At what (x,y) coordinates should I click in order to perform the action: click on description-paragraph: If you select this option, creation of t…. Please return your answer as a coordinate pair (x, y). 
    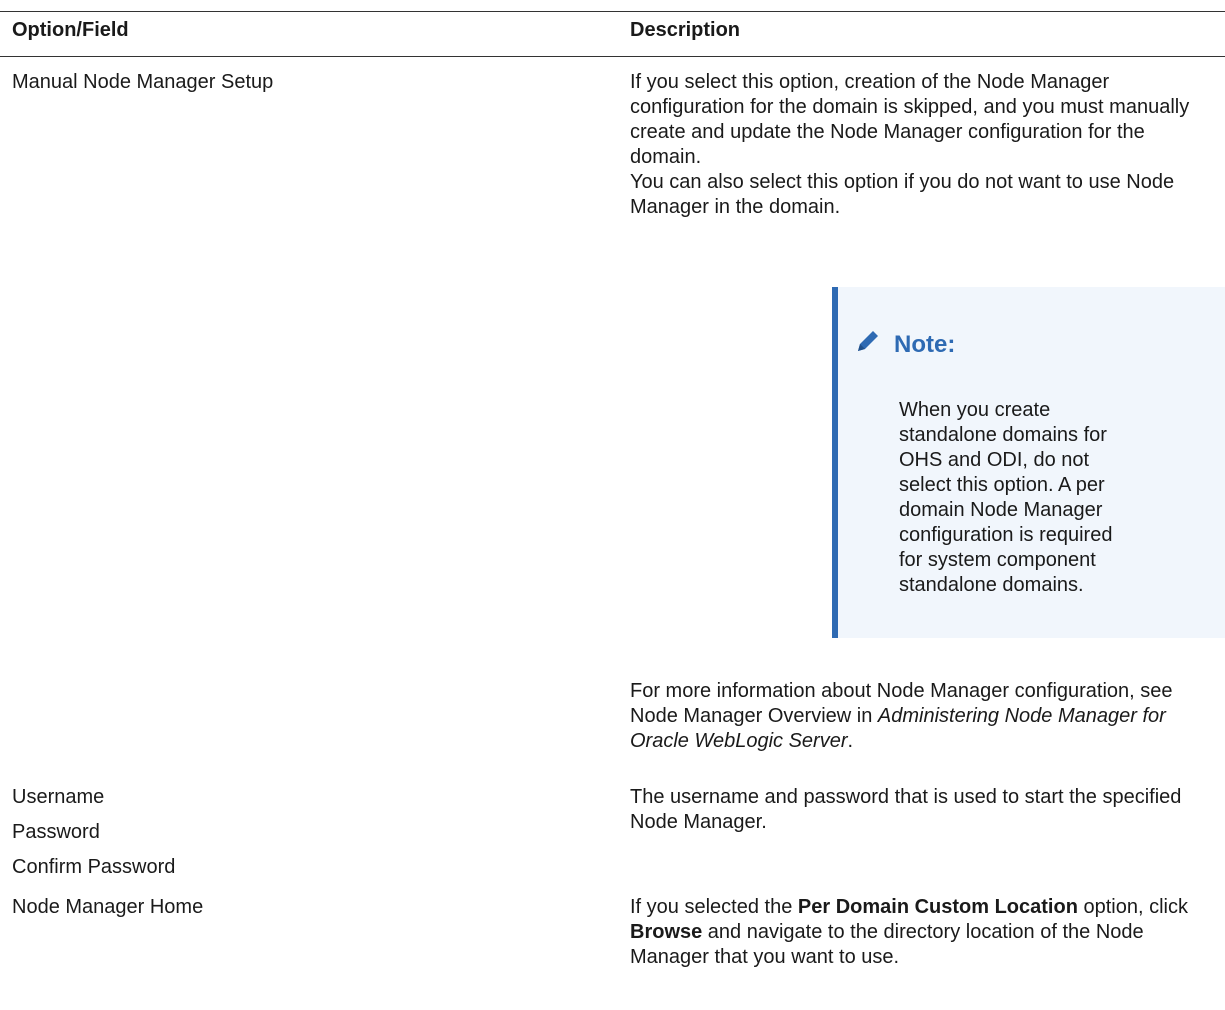
    Looking at the image, I should click on (910, 119).